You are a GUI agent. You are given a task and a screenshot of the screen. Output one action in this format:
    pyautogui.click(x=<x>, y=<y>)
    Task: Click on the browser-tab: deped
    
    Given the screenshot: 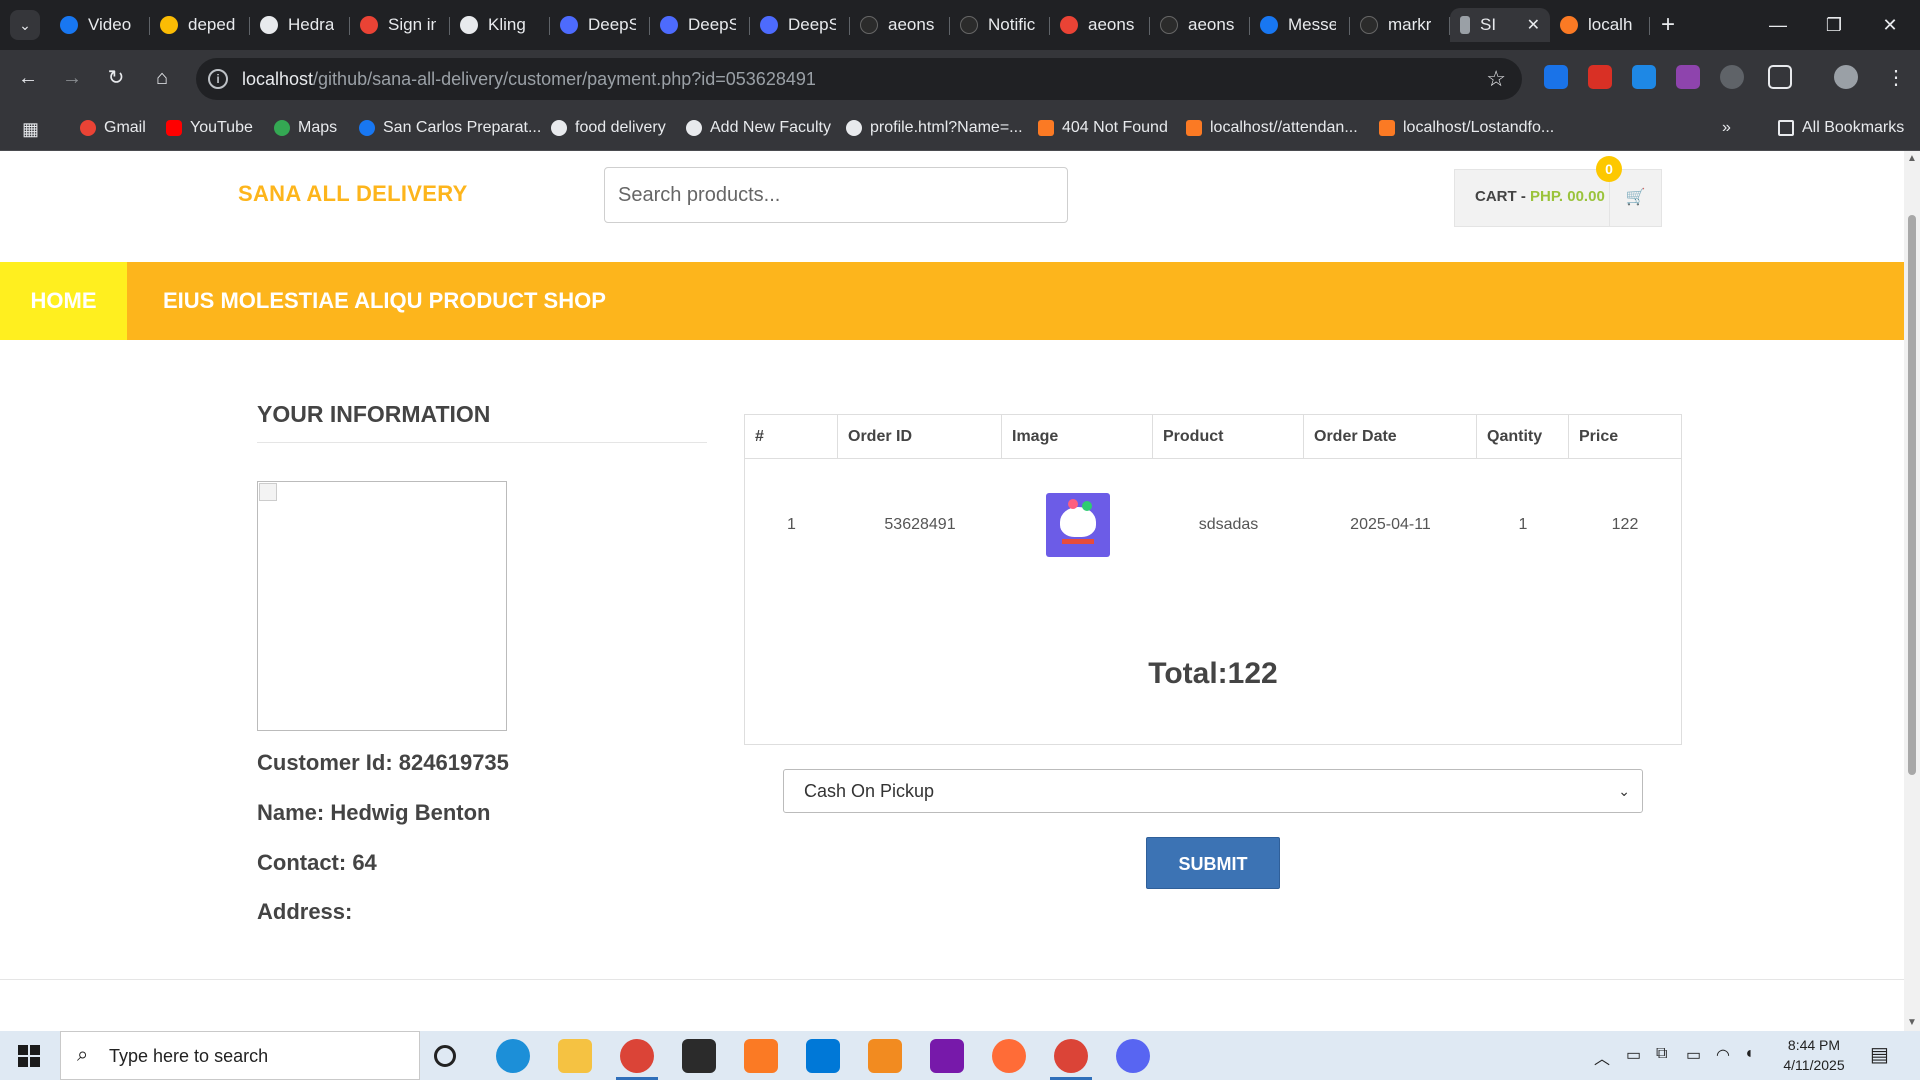 What is the action you would take?
    pyautogui.click(x=200, y=25)
    